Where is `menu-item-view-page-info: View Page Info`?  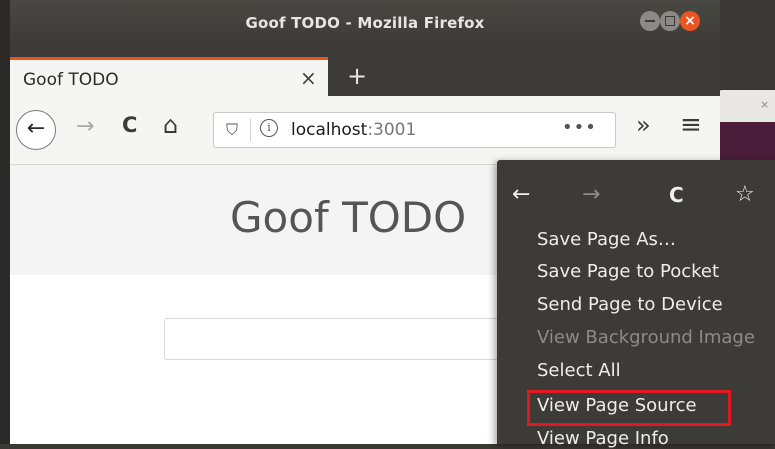 menu-item-view-page-info: View Page Info is located at coordinates (603, 438).